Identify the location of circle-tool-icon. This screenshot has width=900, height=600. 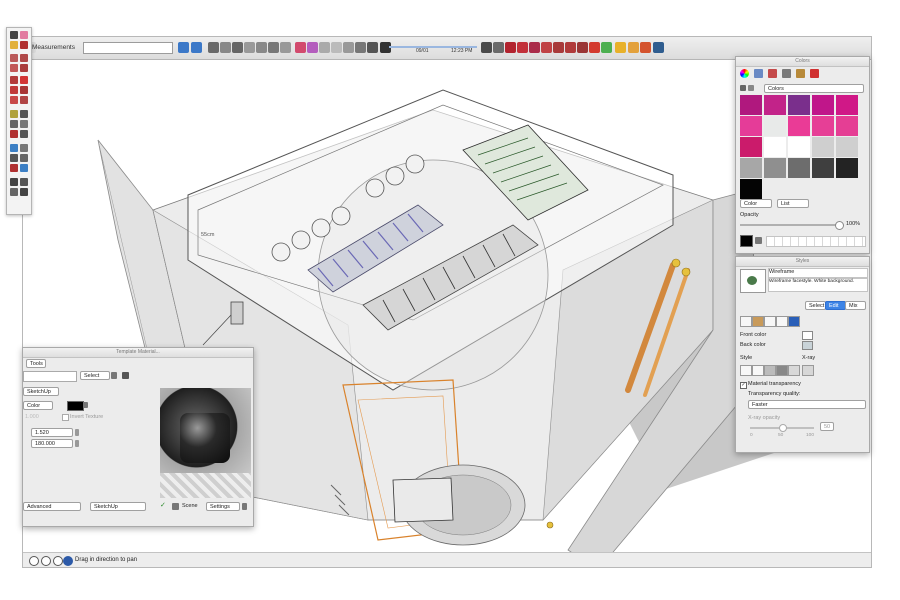
(14, 68).